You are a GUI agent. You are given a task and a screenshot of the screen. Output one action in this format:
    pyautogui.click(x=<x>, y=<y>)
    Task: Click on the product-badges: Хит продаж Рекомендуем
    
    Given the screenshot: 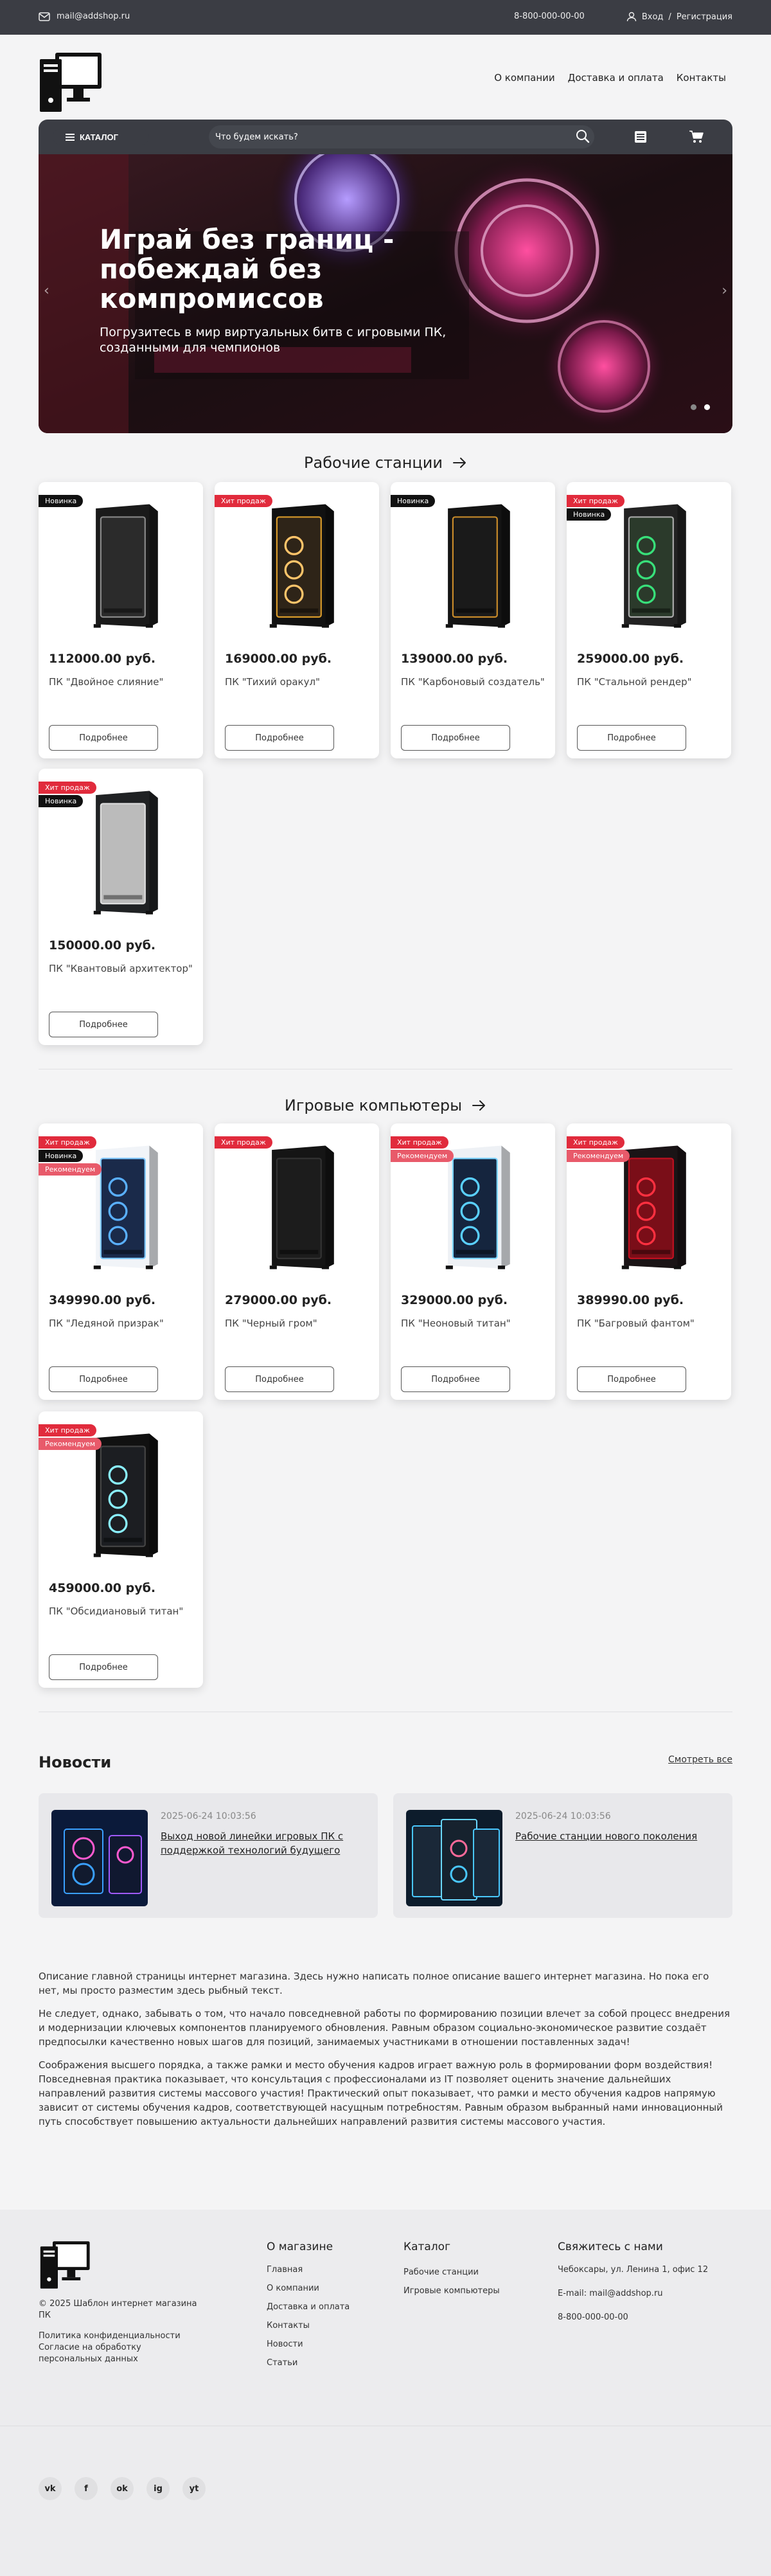 What is the action you would take?
    pyautogui.click(x=70, y=1437)
    